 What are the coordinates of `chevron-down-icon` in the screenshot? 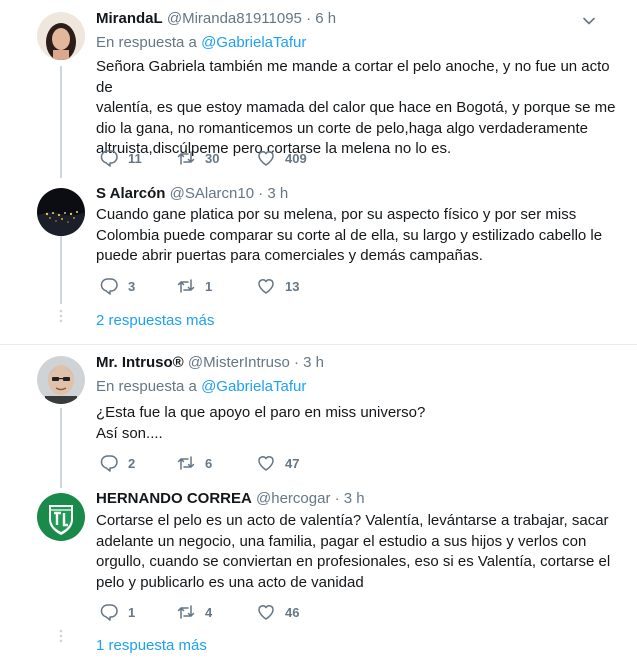 It's located at (589, 21).